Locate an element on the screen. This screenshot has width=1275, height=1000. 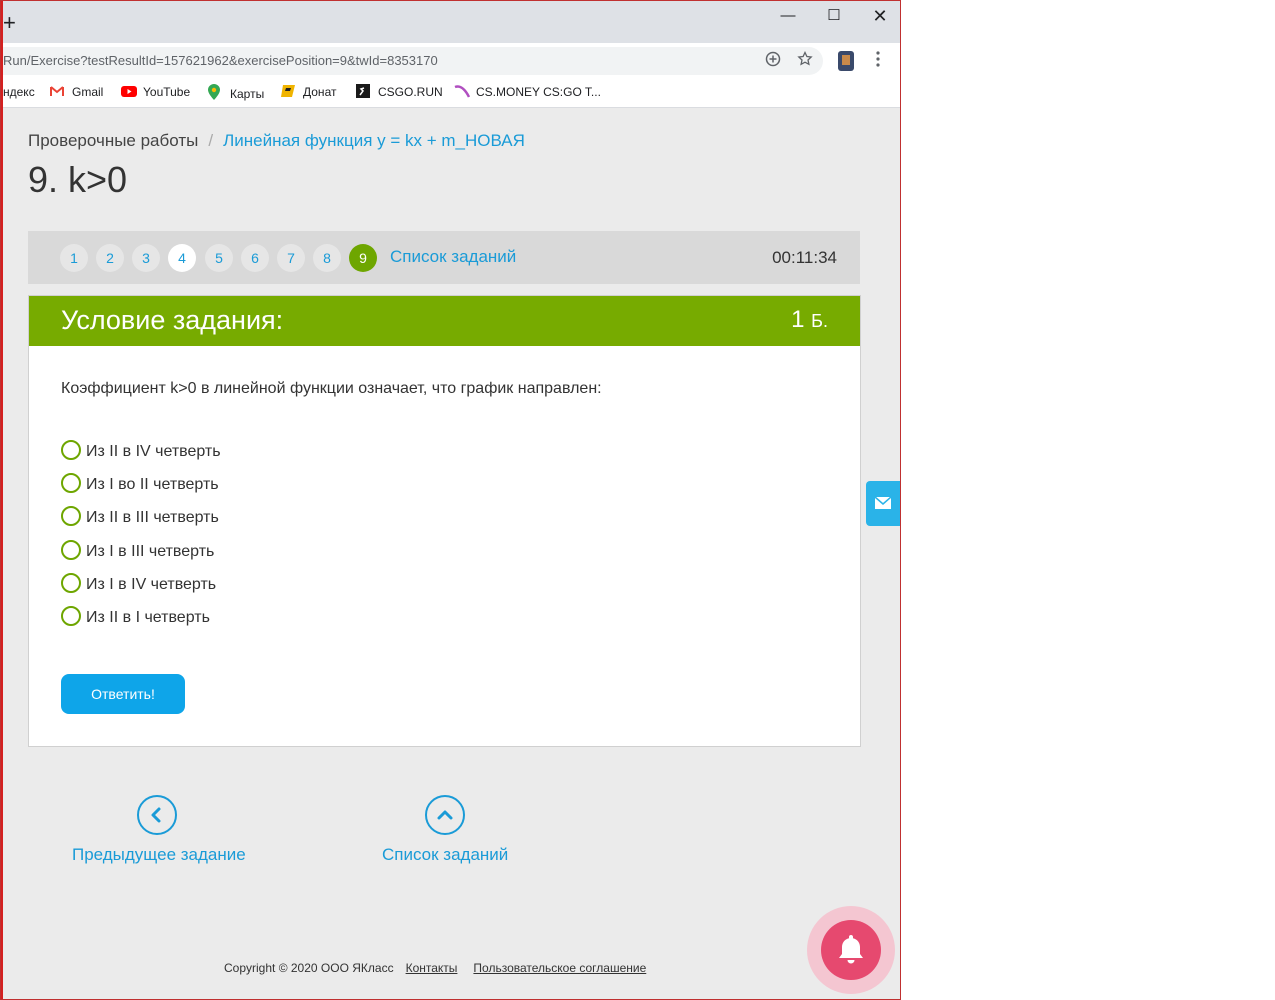
option-label: Из II в IV четверть is located at coordinates (153, 451).